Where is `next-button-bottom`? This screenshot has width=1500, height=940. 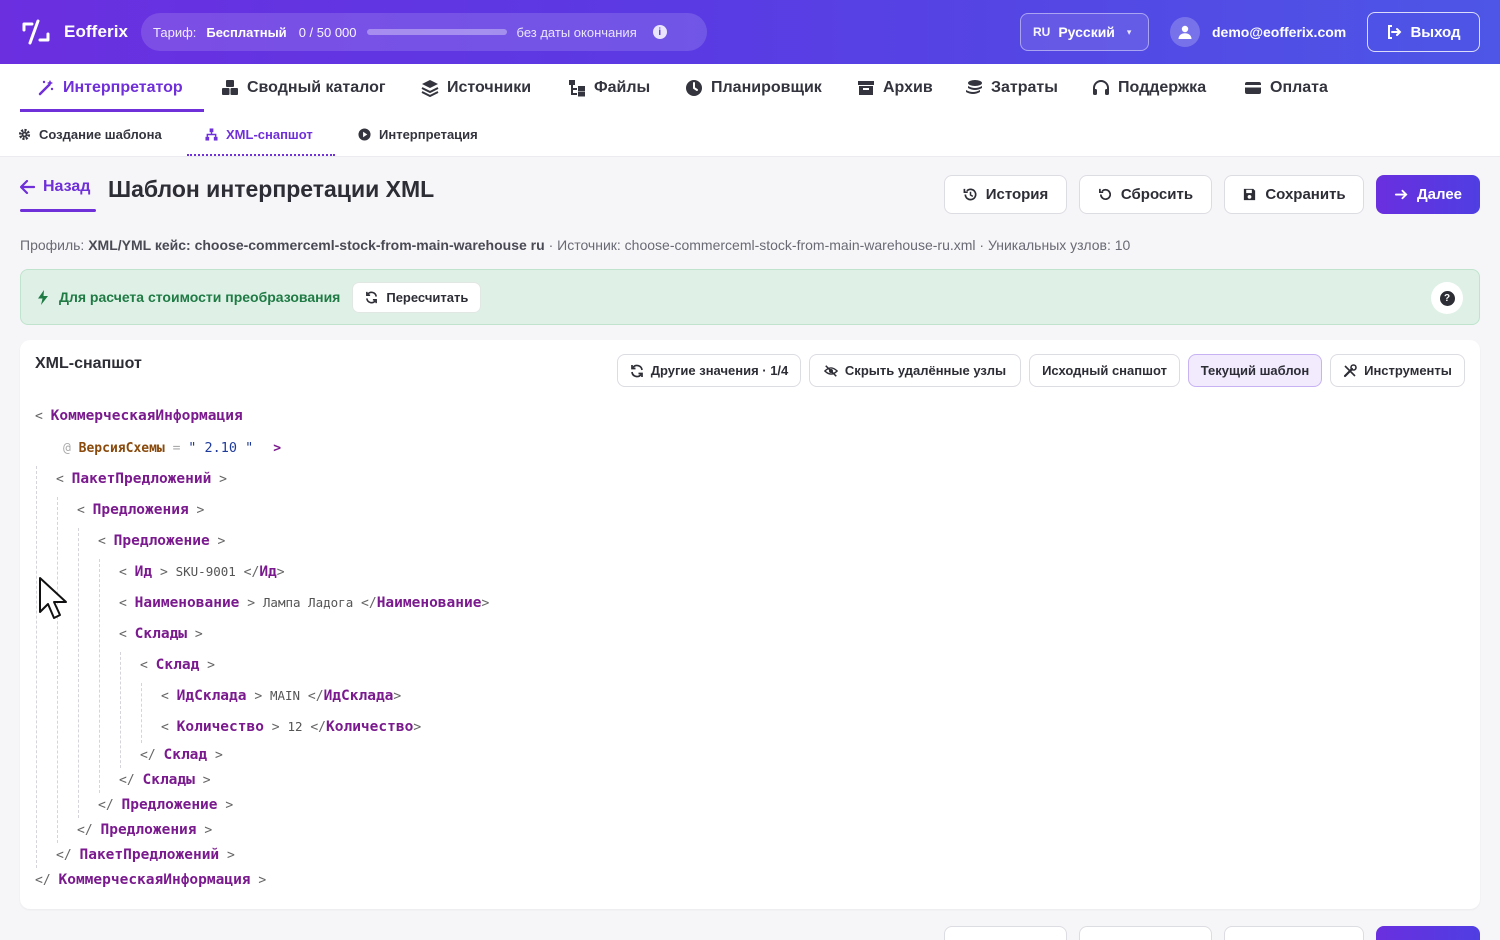 next-button-bottom is located at coordinates (1428, 933).